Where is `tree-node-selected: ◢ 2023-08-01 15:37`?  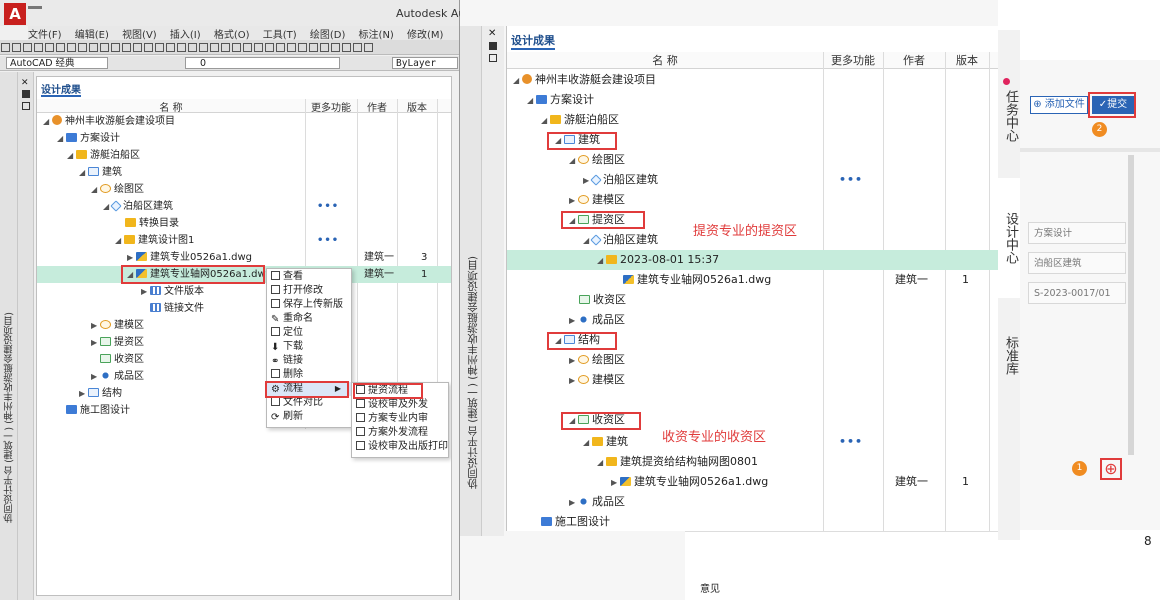
tree-node-selected: ◢ 2023-08-01 15:37 is located at coordinates (658, 260).